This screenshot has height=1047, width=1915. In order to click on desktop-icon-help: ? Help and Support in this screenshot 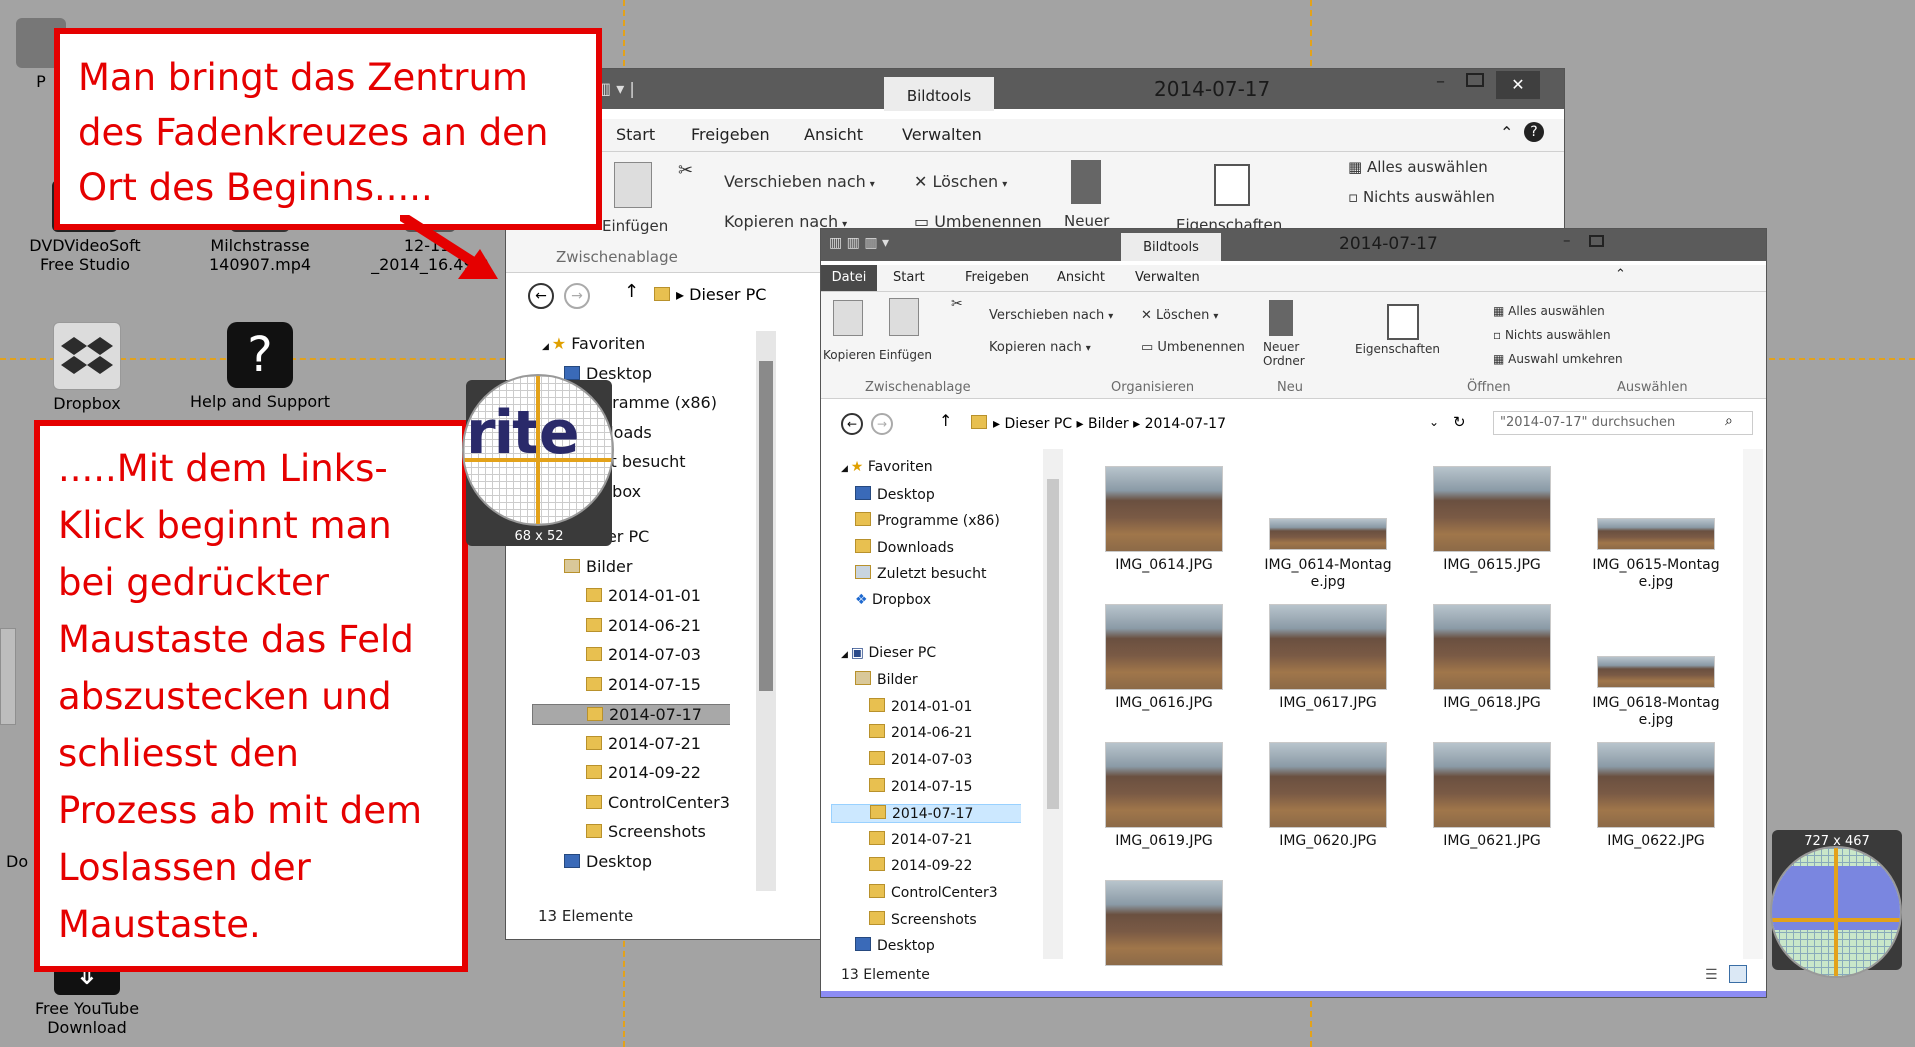, I will do `click(260, 366)`.